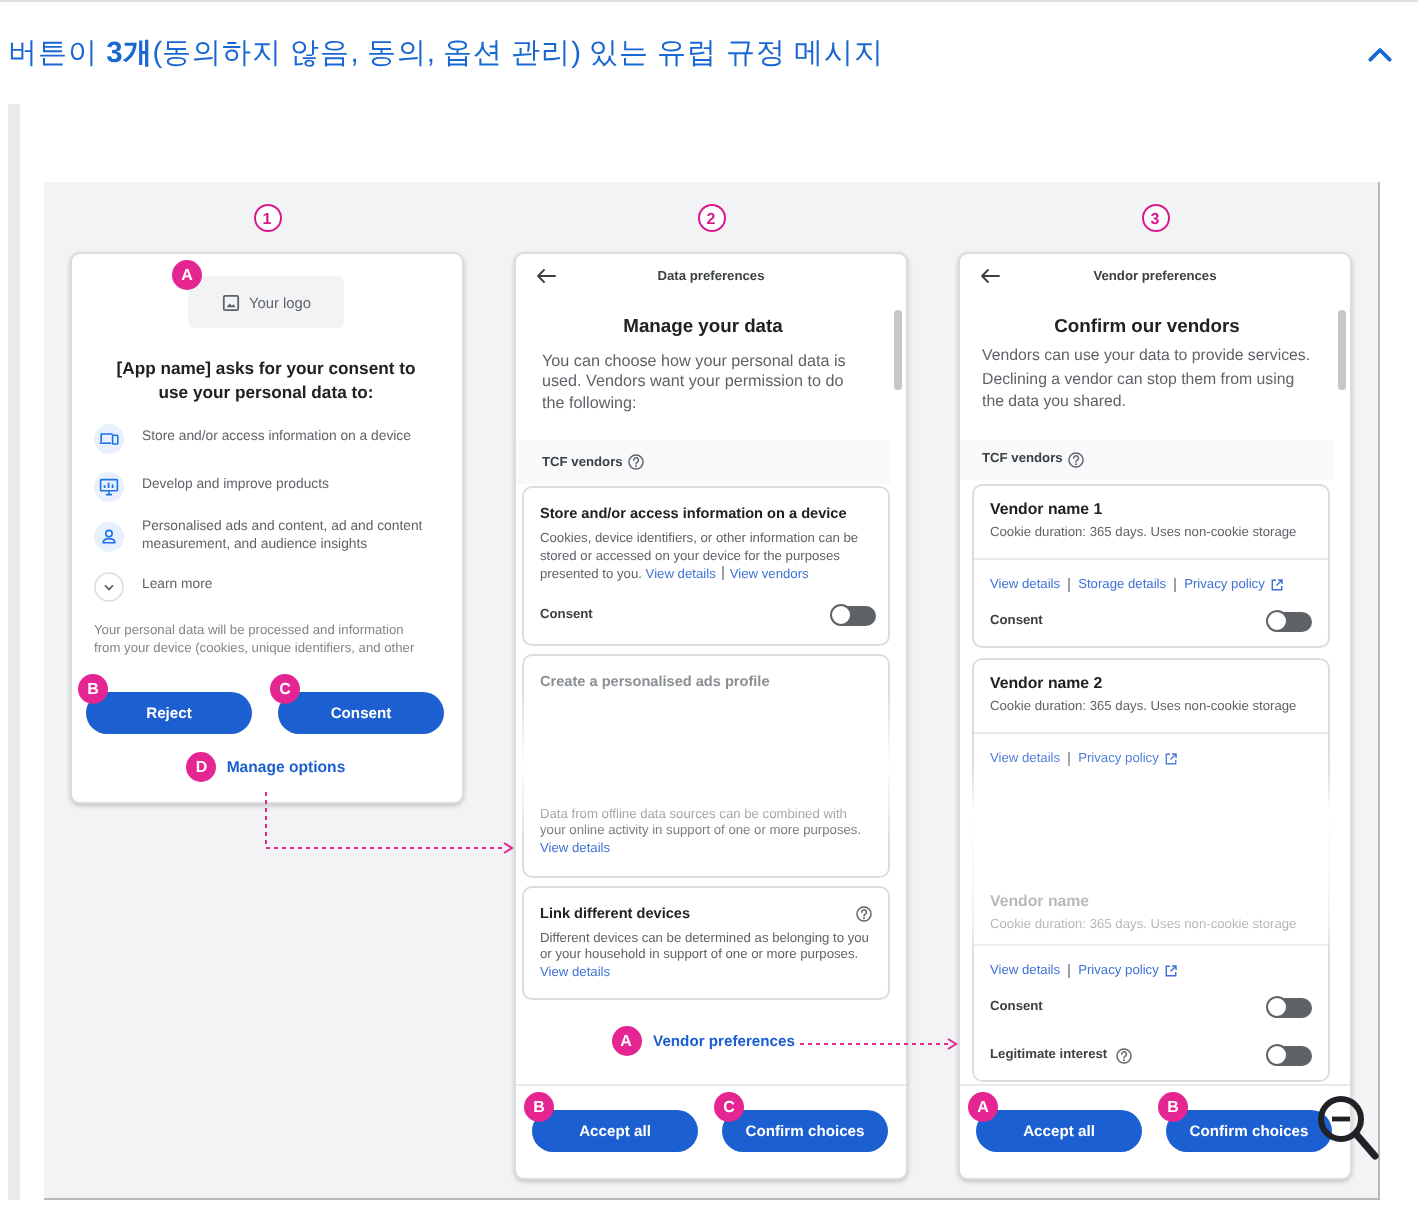  I want to click on intro-text: You can choose how your personal data is used. Vendors want your permission to do the following:, so click(694, 382).